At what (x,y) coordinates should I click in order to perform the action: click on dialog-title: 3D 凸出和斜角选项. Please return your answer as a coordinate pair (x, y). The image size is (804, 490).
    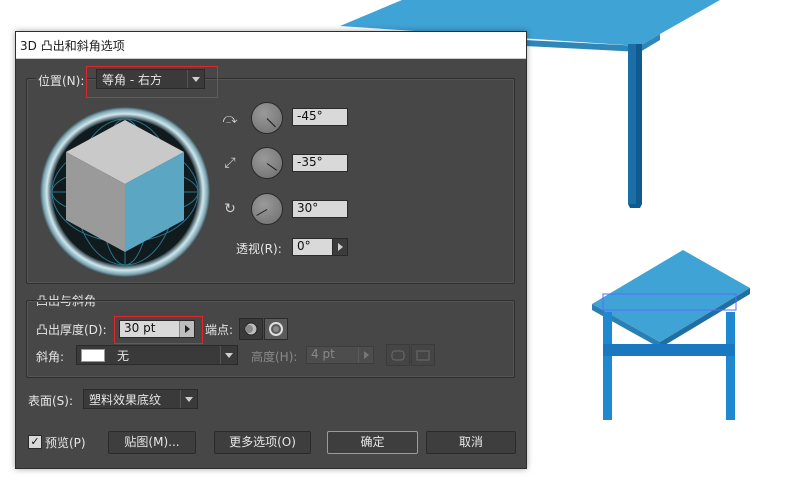
    Looking at the image, I should click on (72, 46).